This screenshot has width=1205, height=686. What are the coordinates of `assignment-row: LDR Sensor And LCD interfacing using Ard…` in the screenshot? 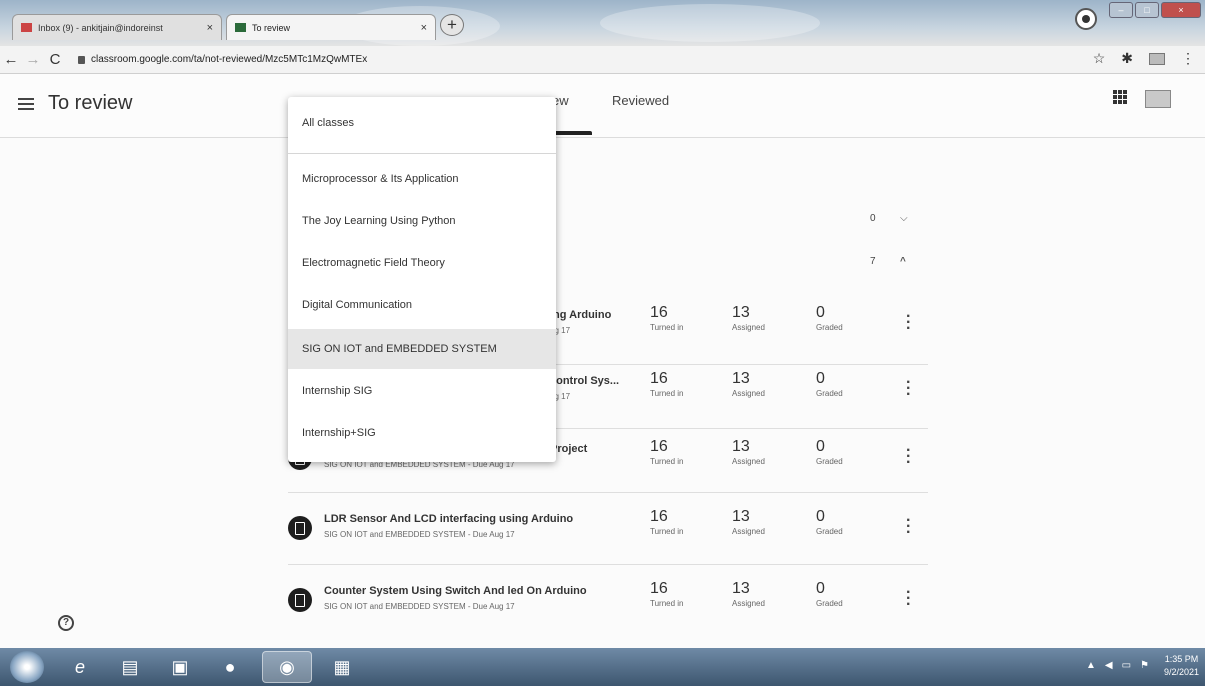 It's located at (608, 532).